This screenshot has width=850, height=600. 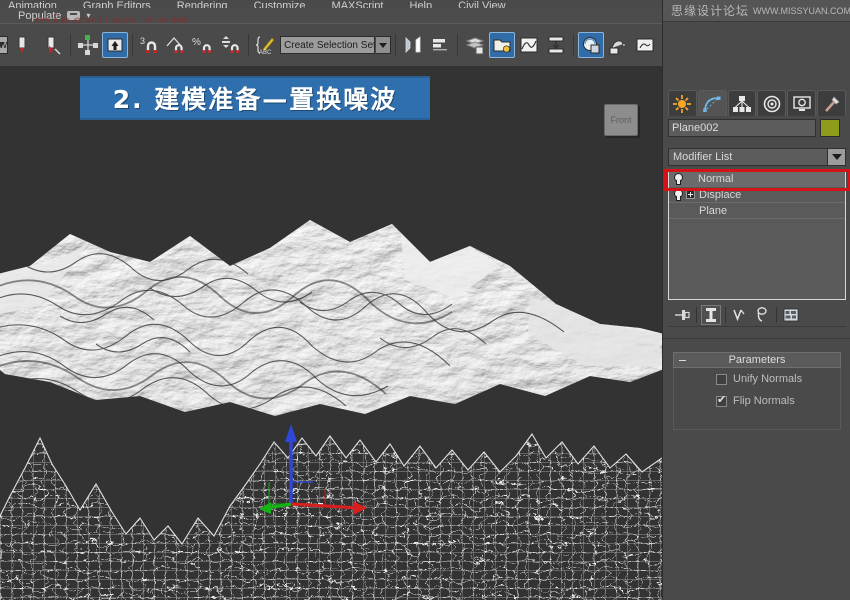 I want to click on tab-motion, so click(x=772, y=103).